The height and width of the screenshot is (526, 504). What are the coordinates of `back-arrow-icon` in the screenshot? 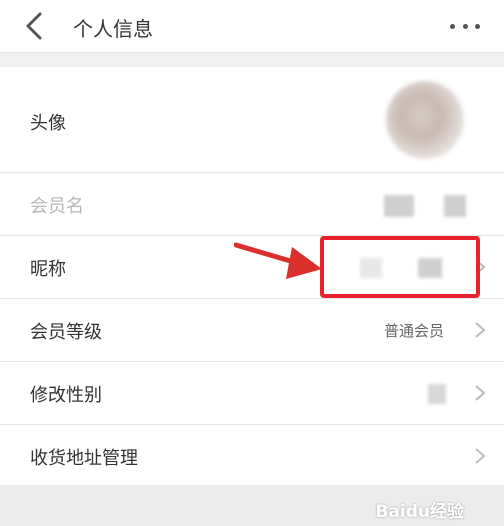 It's located at (36, 26).